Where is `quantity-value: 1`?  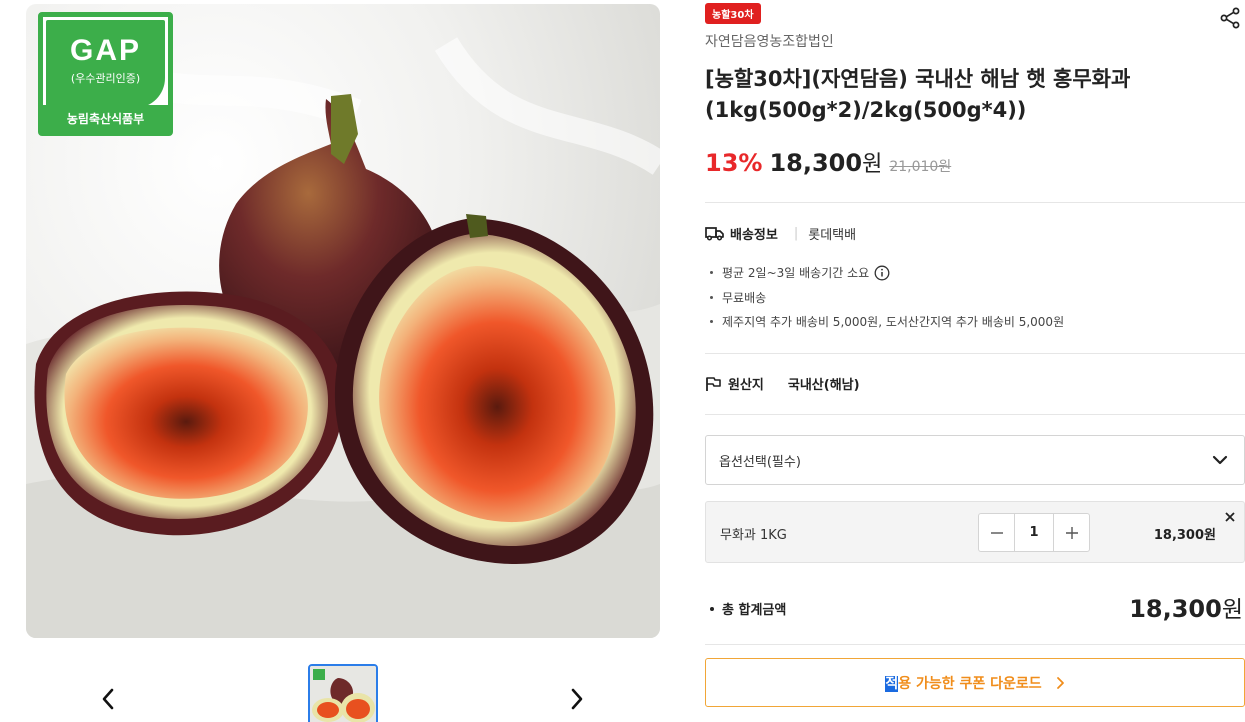 quantity-value: 1 is located at coordinates (1034, 532).